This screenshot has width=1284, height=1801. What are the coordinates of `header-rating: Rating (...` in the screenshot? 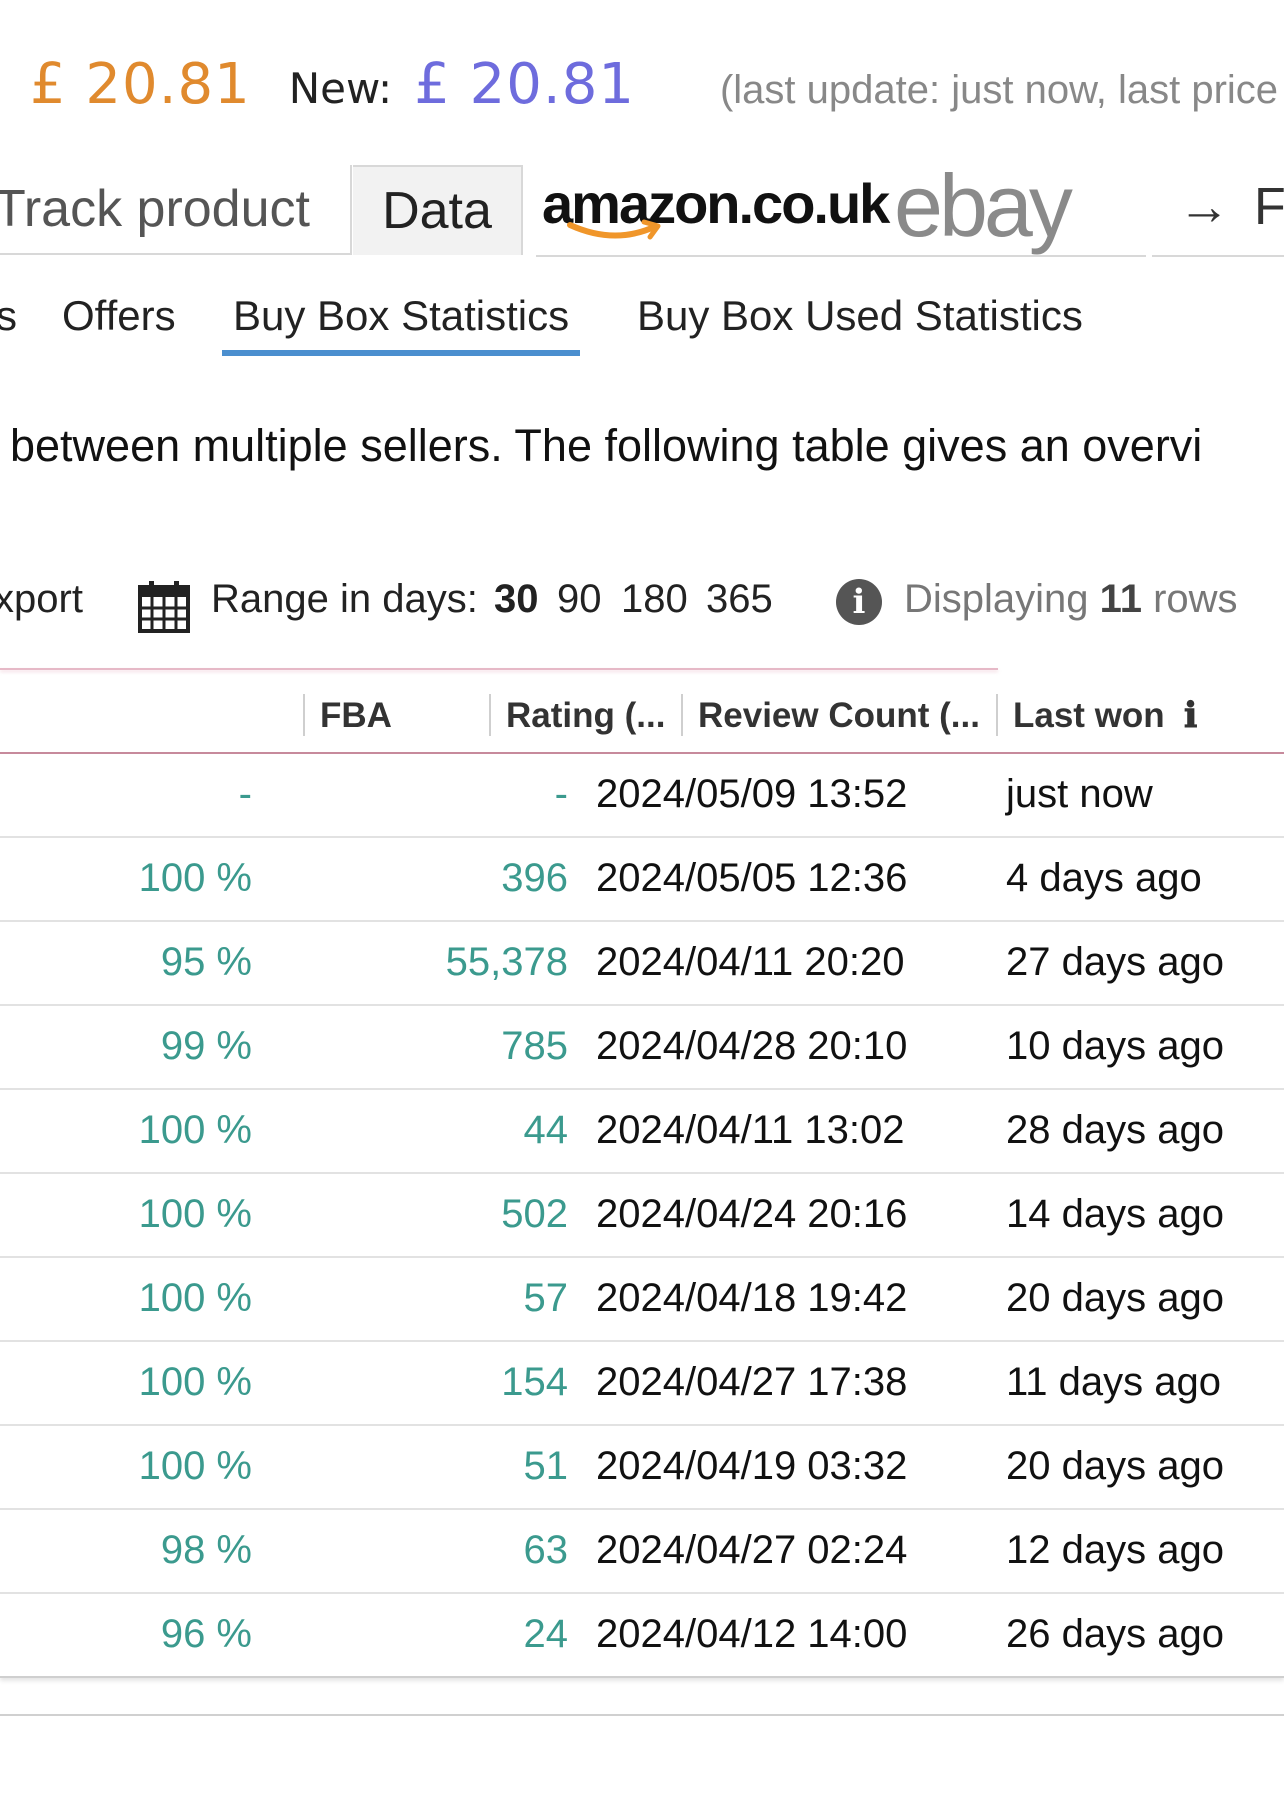 It's located at (585, 716).